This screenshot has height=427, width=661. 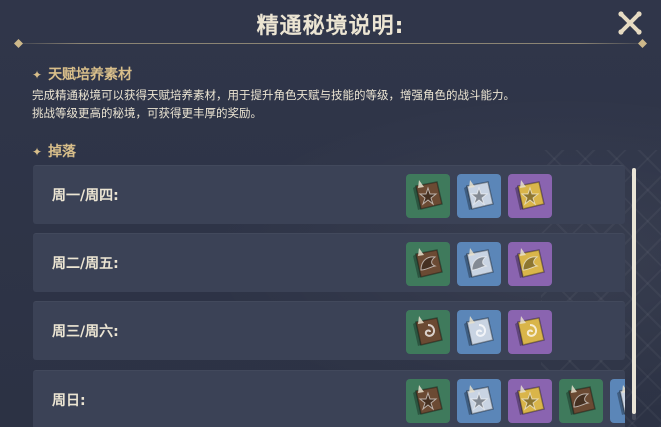 What do you see at coordinates (85, 264) in the screenshot?
I see `drop-day-label: 周二/周五:` at bounding box center [85, 264].